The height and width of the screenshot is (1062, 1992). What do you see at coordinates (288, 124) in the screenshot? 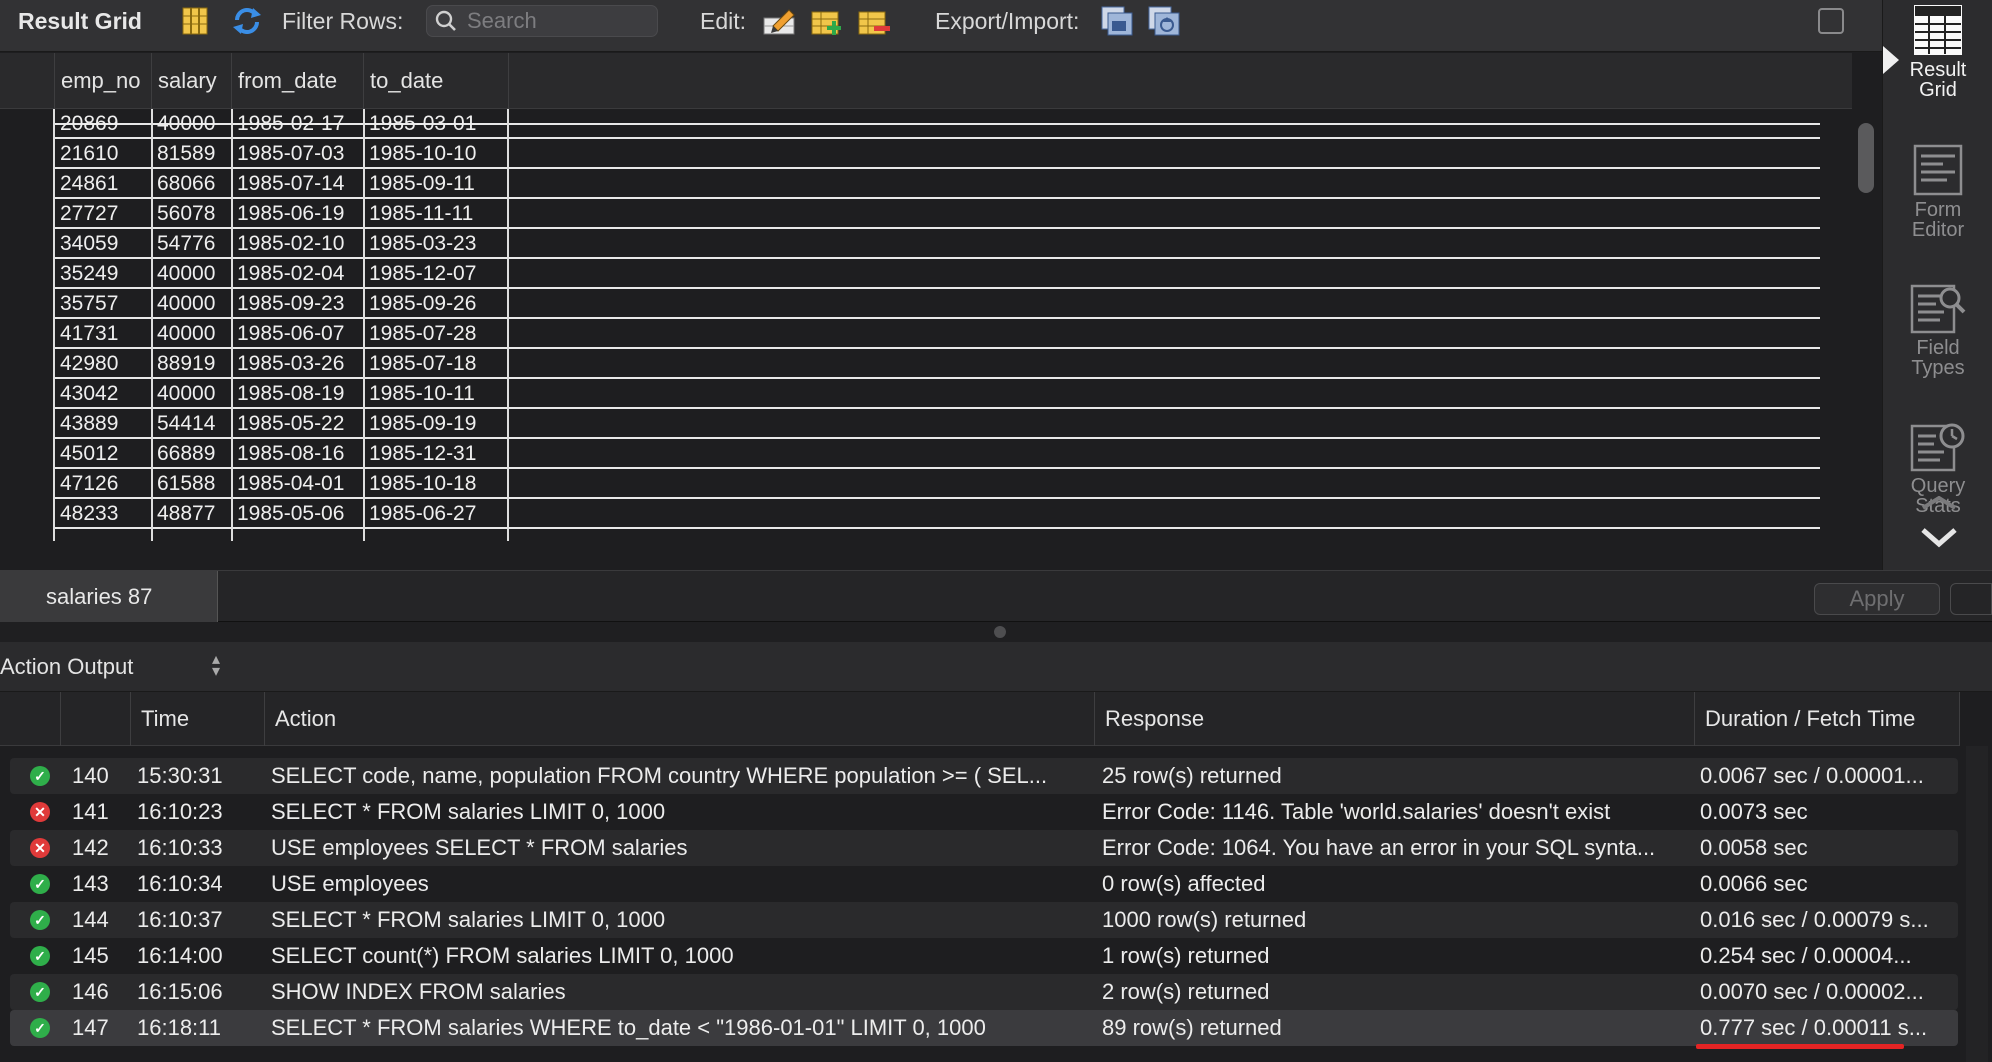
I see `table-cell-from-date: 1985-02-17` at bounding box center [288, 124].